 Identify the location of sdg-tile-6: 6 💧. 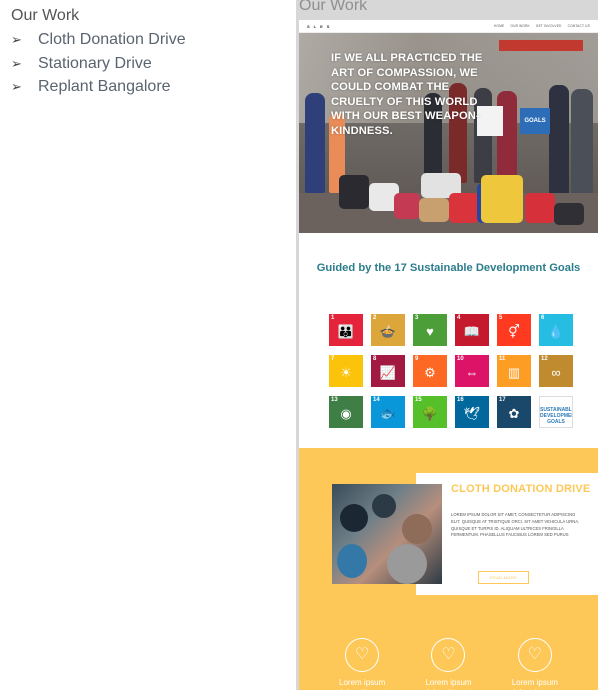
(556, 330).